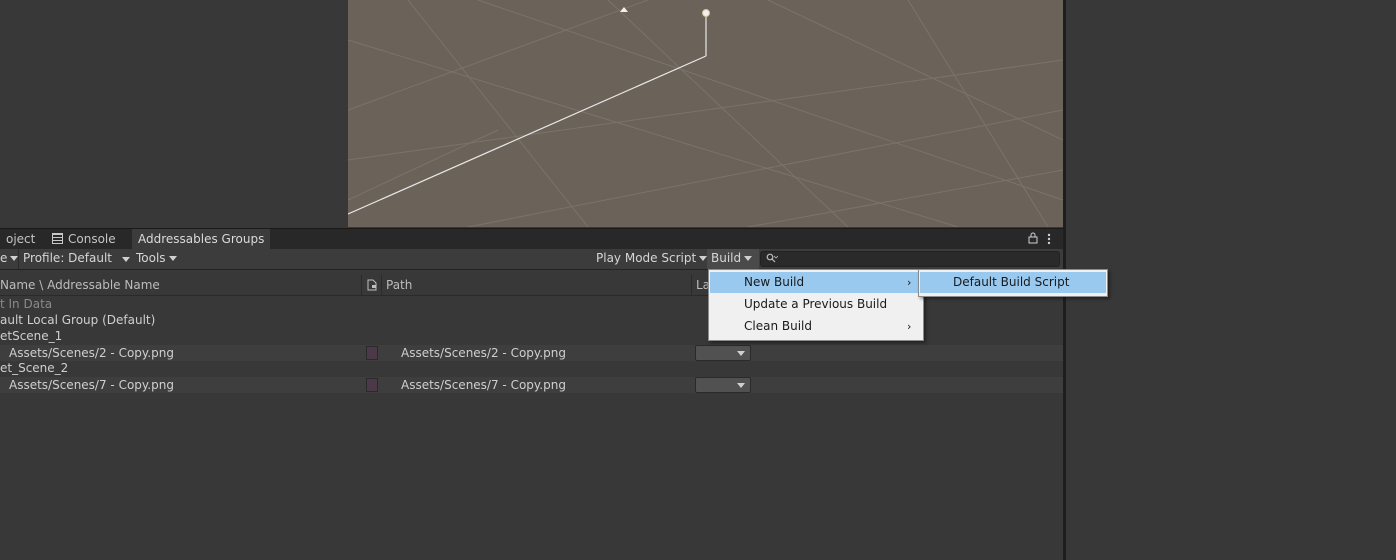 The width and height of the screenshot is (1396, 560). What do you see at coordinates (910, 259) in the screenshot?
I see `search-input` at bounding box center [910, 259].